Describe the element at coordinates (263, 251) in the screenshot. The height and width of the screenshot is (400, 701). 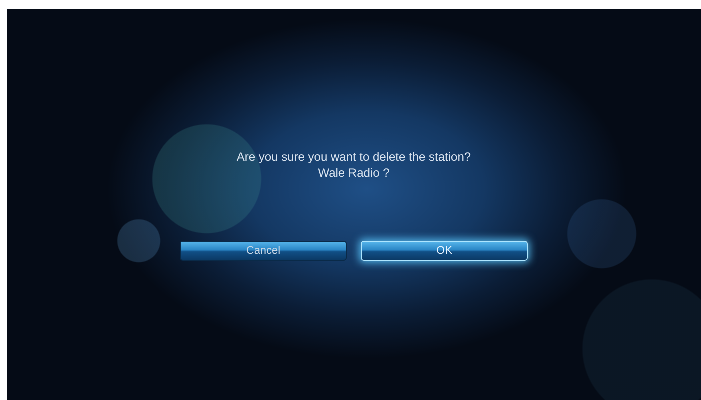
I see `dialog-button: Cancel` at that location.